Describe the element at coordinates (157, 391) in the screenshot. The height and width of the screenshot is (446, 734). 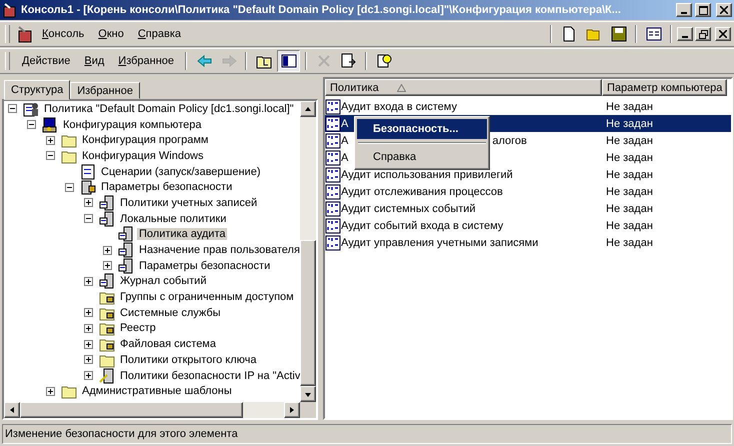
I see `tree-item: Административные шаблоны` at that location.